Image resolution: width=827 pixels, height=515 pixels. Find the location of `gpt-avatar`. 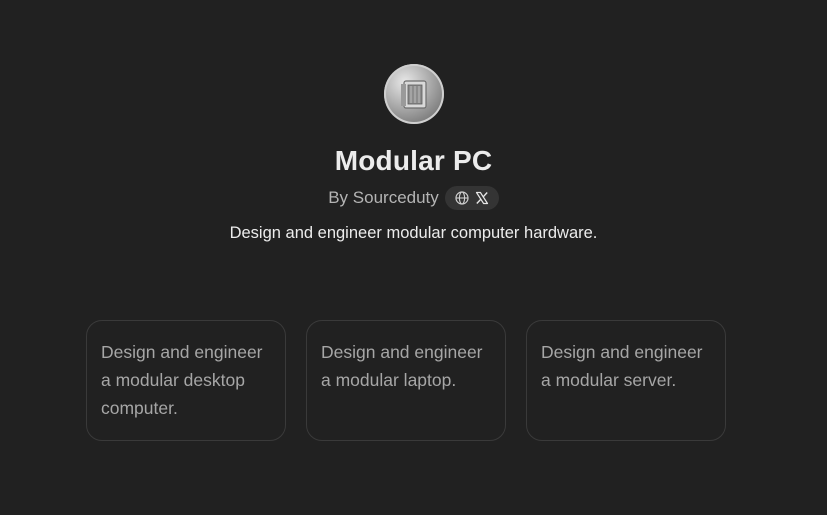

gpt-avatar is located at coordinates (413, 94).